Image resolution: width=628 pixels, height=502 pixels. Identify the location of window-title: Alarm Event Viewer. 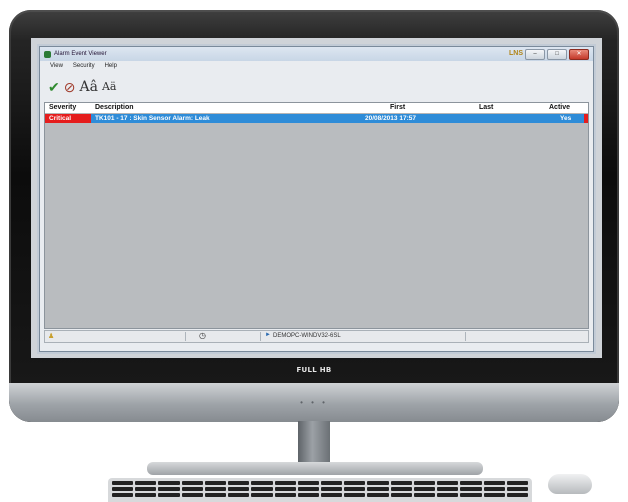
(80, 54).